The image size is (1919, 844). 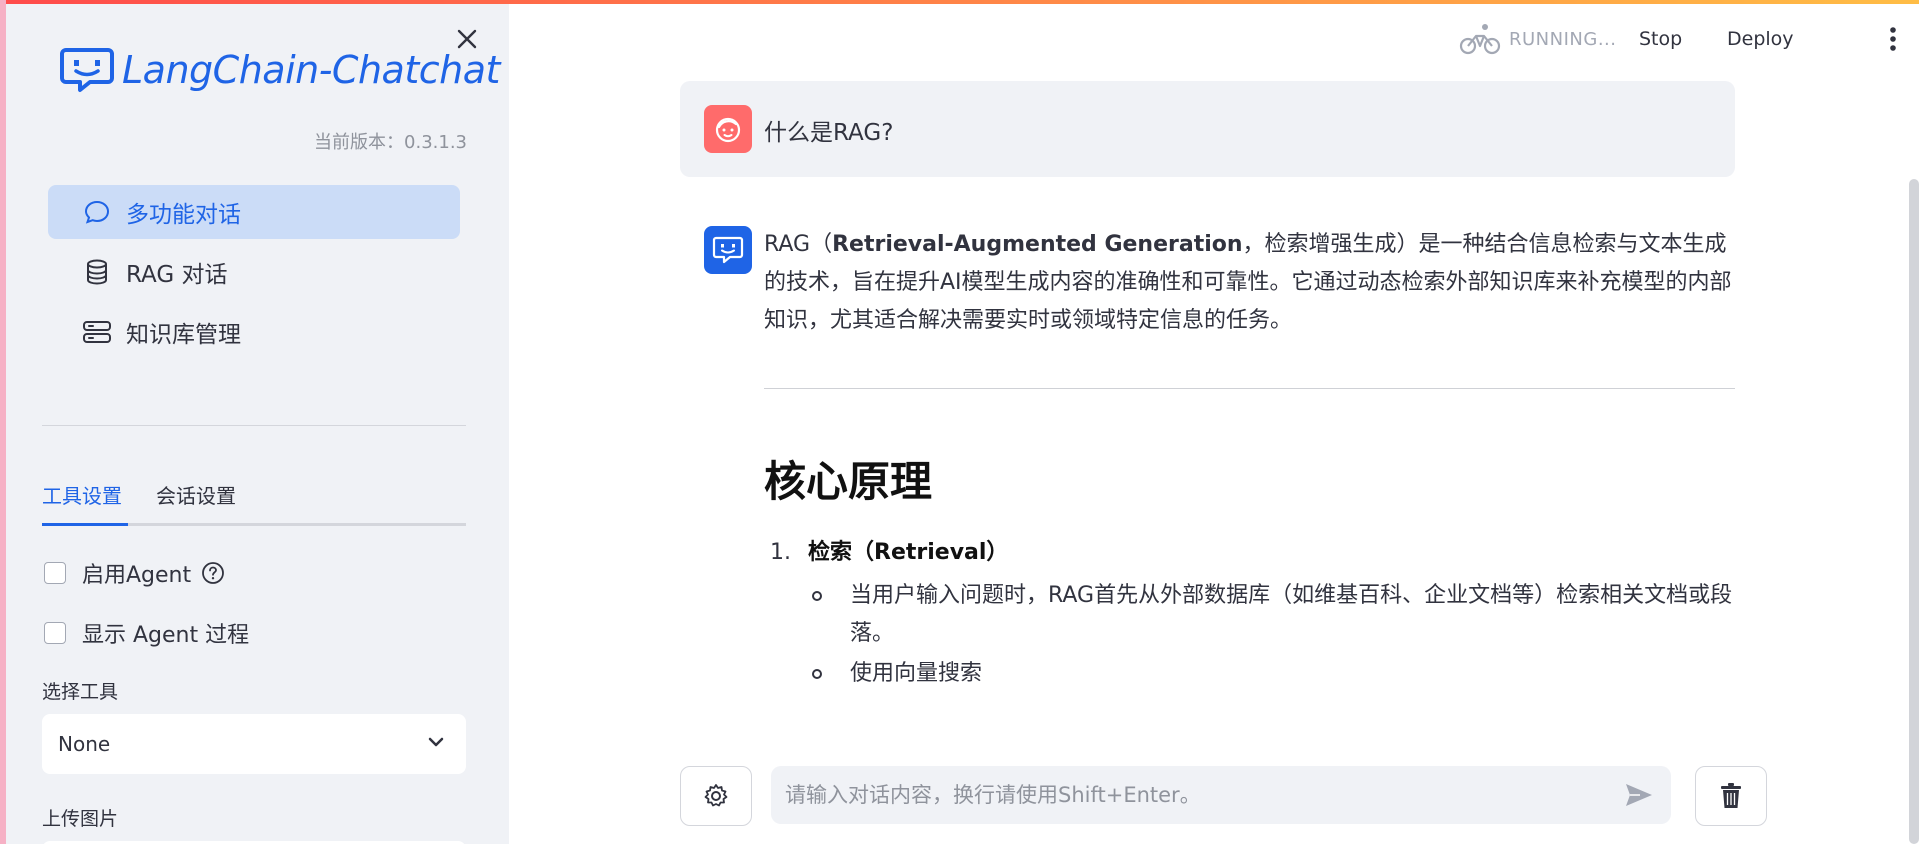 I want to click on nav-item-rag-chat: RAG 对话, so click(x=254, y=272).